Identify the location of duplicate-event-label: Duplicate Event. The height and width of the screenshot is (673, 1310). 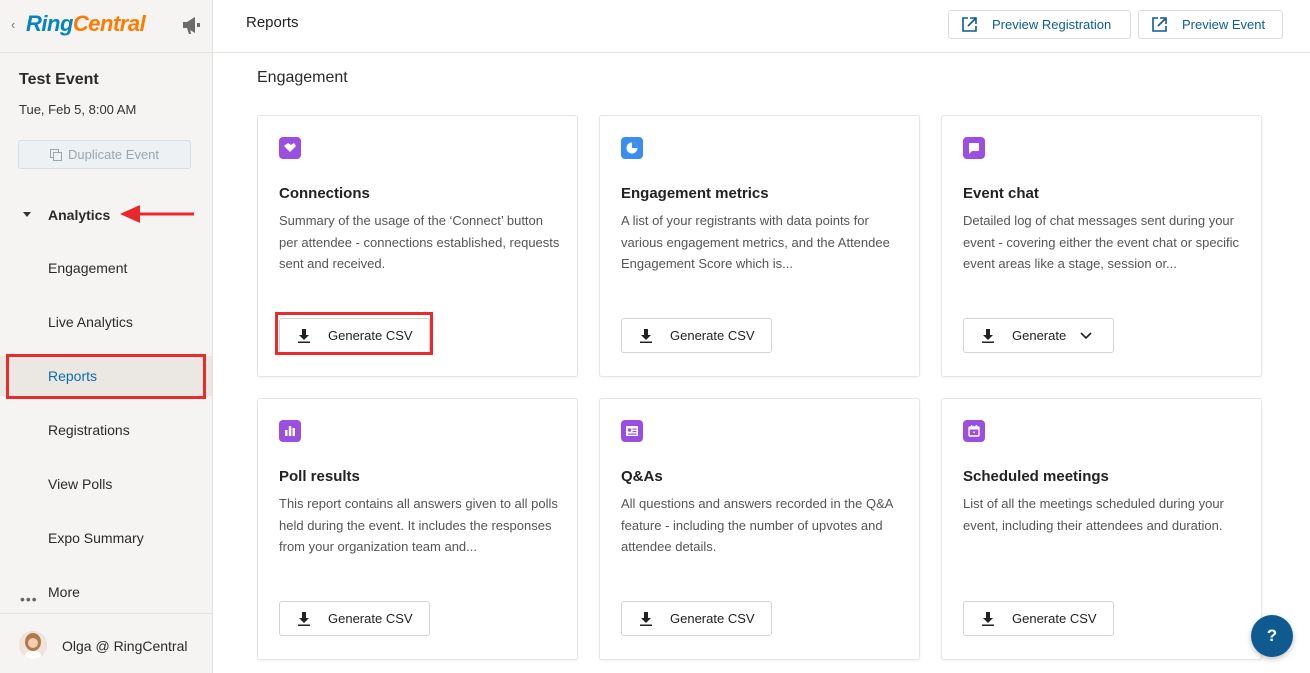
(113, 154).